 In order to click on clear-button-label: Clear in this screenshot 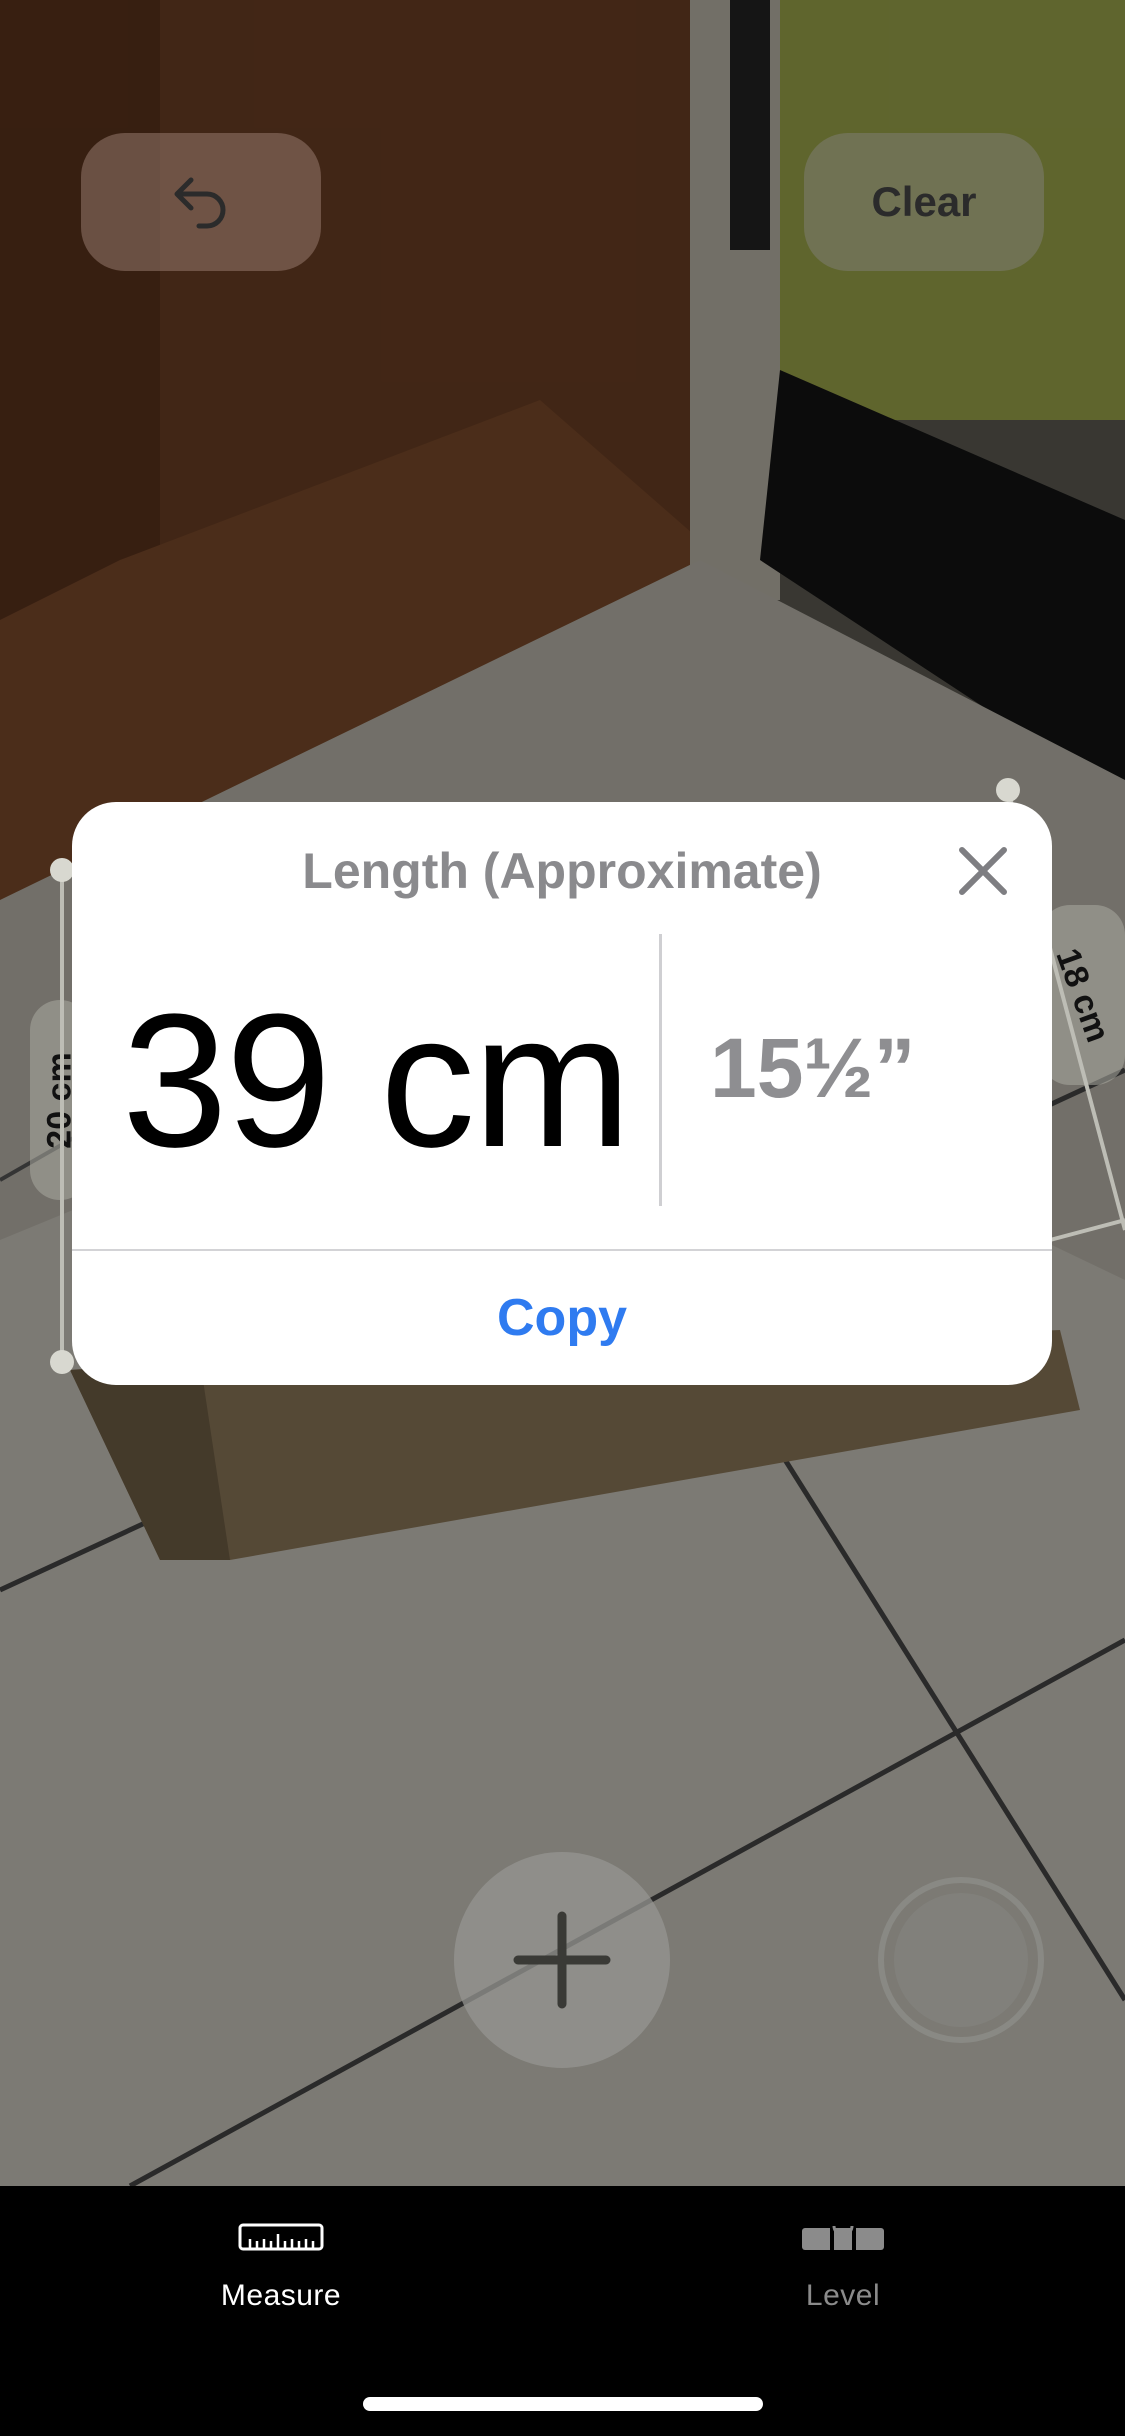, I will do `click(924, 201)`.